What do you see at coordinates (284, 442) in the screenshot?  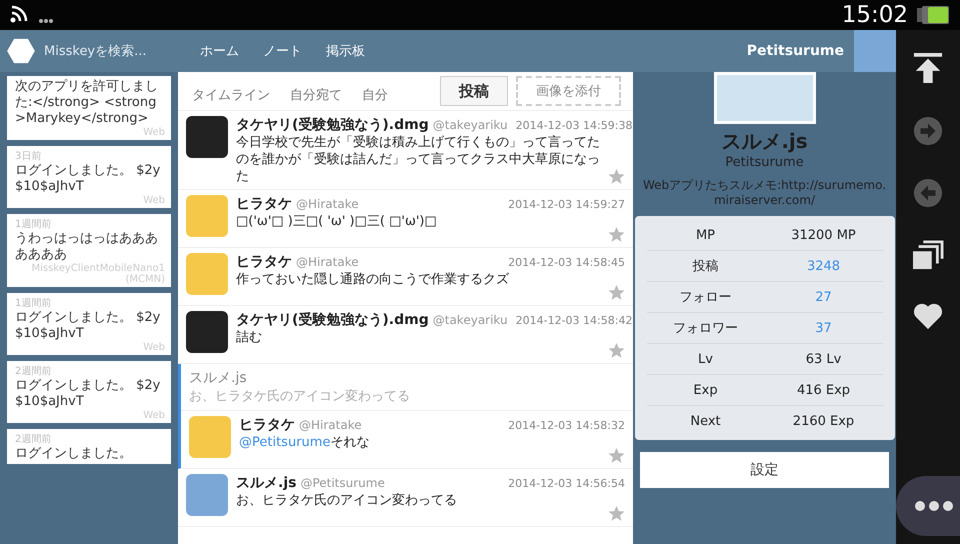 I see `mention-link: @Petitsurume` at bounding box center [284, 442].